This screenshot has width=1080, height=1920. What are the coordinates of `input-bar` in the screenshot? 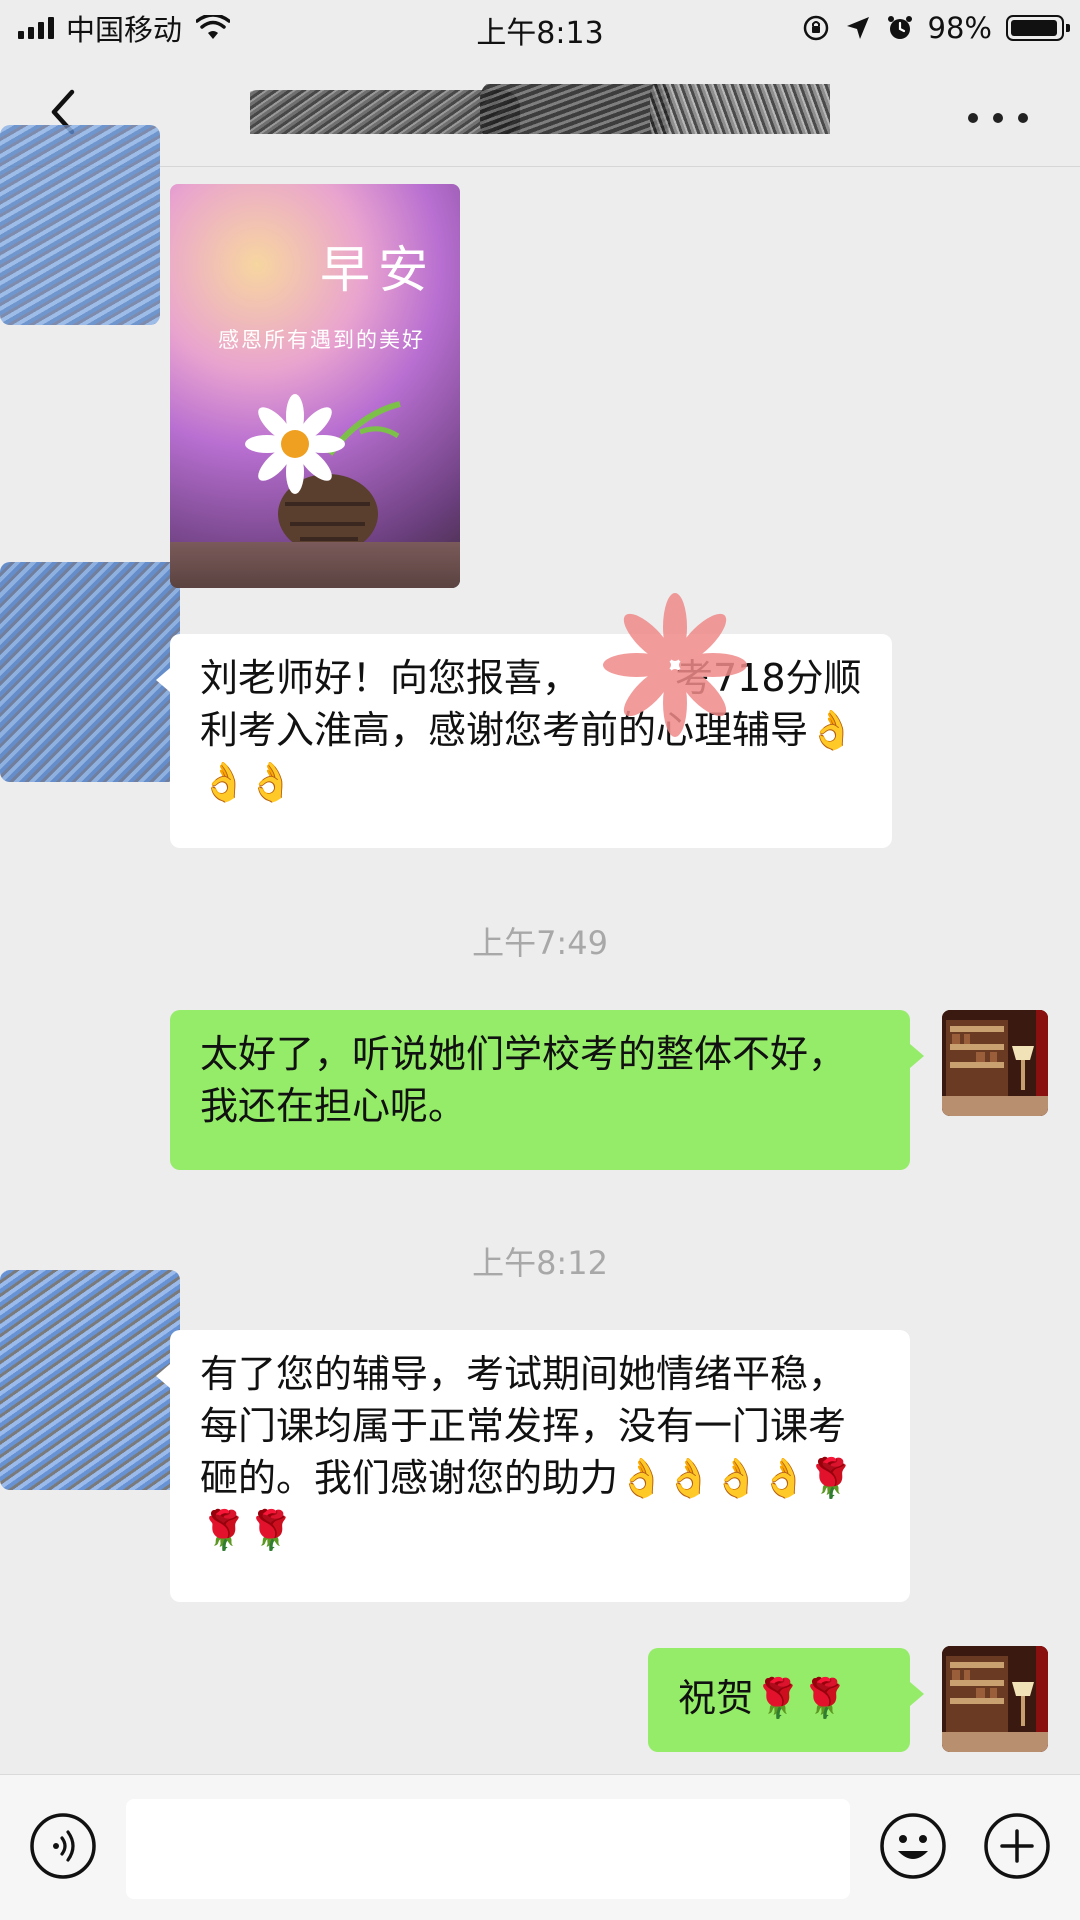 It's located at (540, 1847).